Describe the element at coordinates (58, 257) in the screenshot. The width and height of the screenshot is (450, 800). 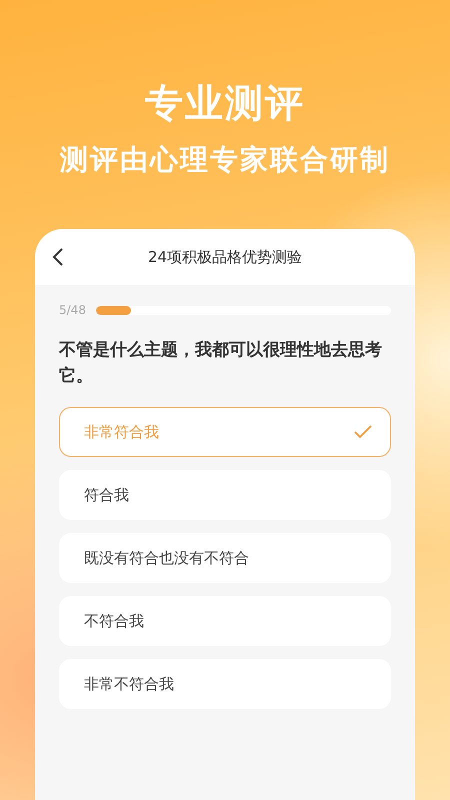
I see `back-icon` at that location.